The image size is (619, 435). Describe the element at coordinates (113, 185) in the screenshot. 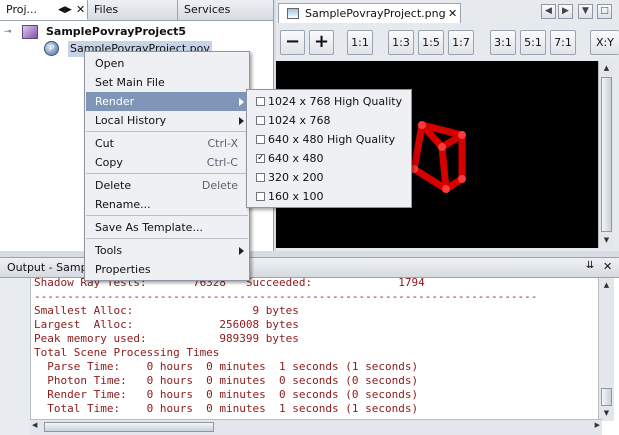

I see `menu-item-delete-label: Delete` at that location.